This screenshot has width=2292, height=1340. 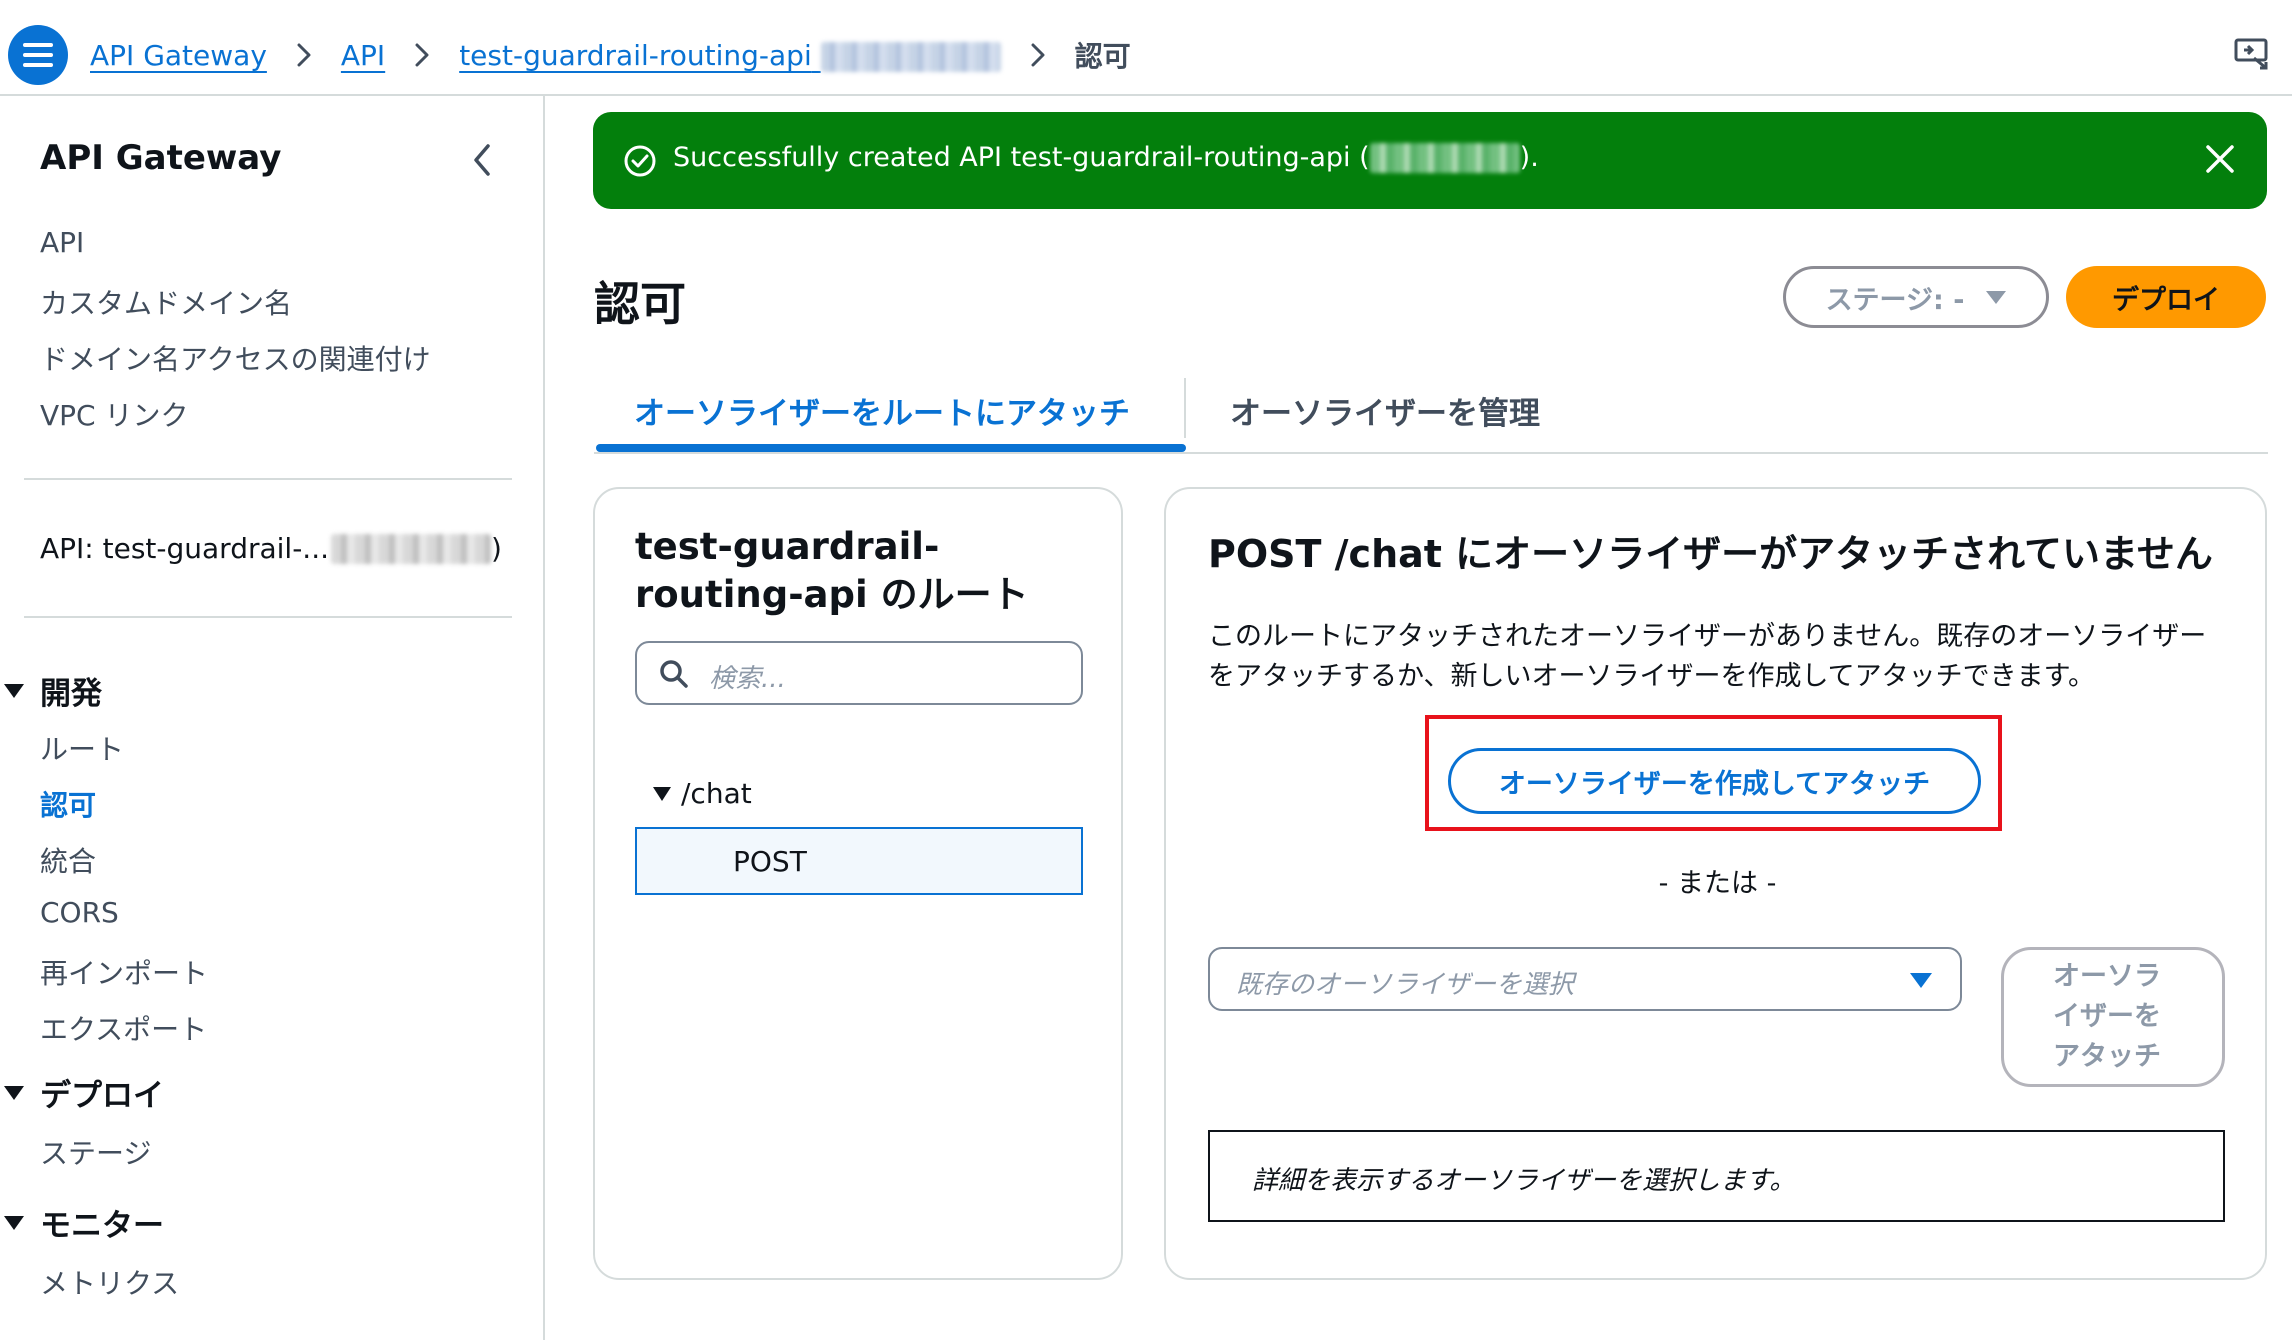 What do you see at coordinates (1710, 554) in the screenshot?
I see `detail-title: POST /chat にオーソライザーがアタッチされていません` at bounding box center [1710, 554].